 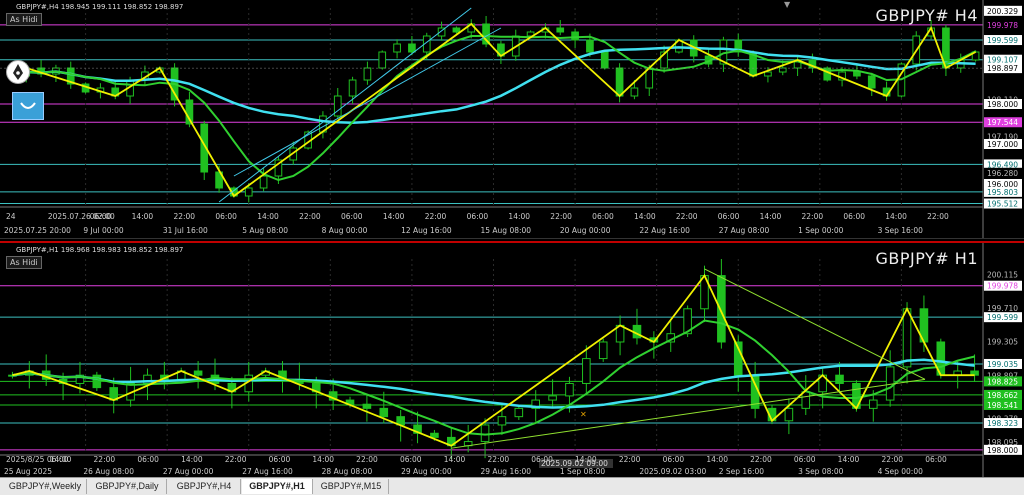 What do you see at coordinates (11, 216) in the screenshot?
I see `time-label: 24` at bounding box center [11, 216].